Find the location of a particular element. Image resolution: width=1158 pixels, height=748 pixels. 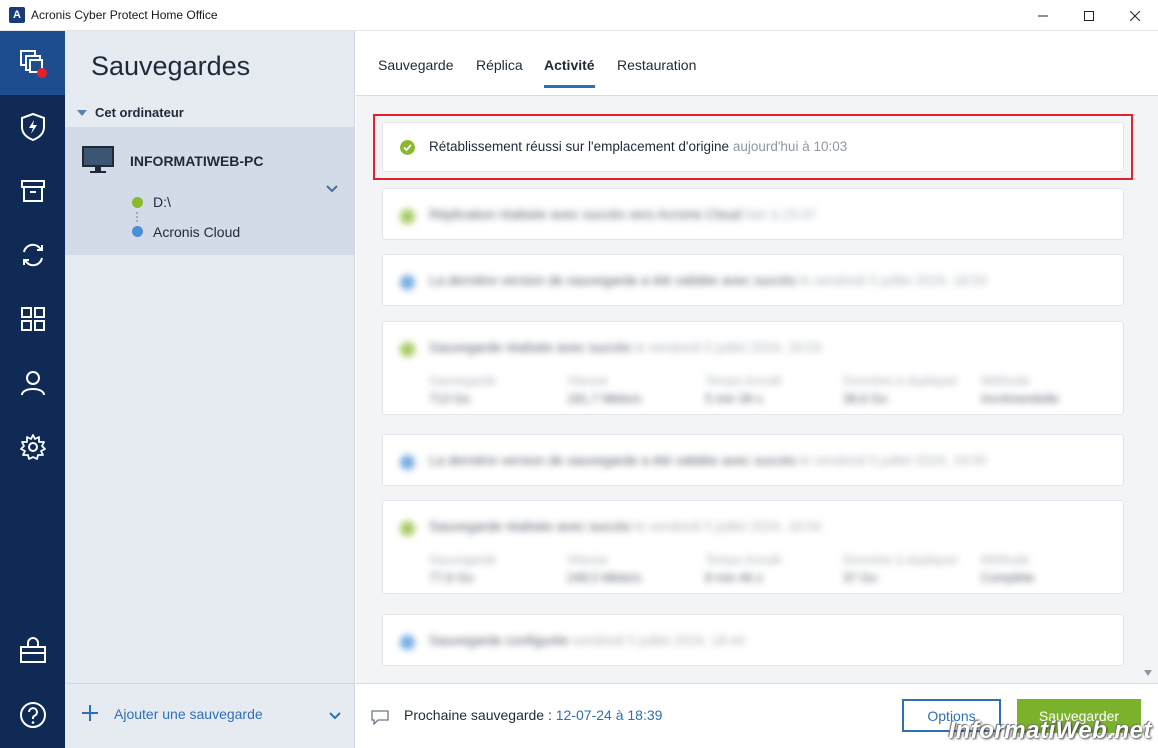

add-backup-bar: Ajouter une sauvegarde is located at coordinates (209, 715).